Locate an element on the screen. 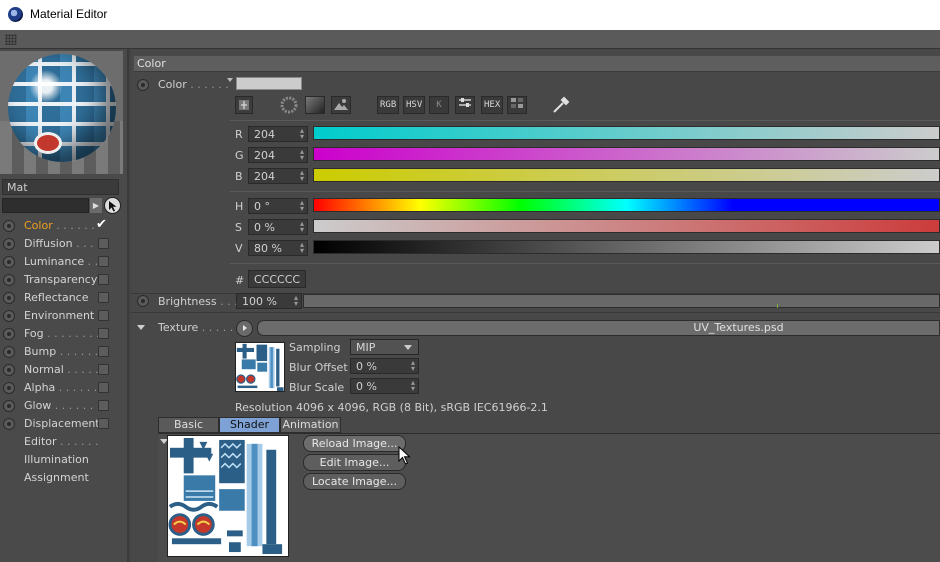 This screenshot has width=940, height=562. sampling-dropdown: MIP is located at coordinates (384, 347).